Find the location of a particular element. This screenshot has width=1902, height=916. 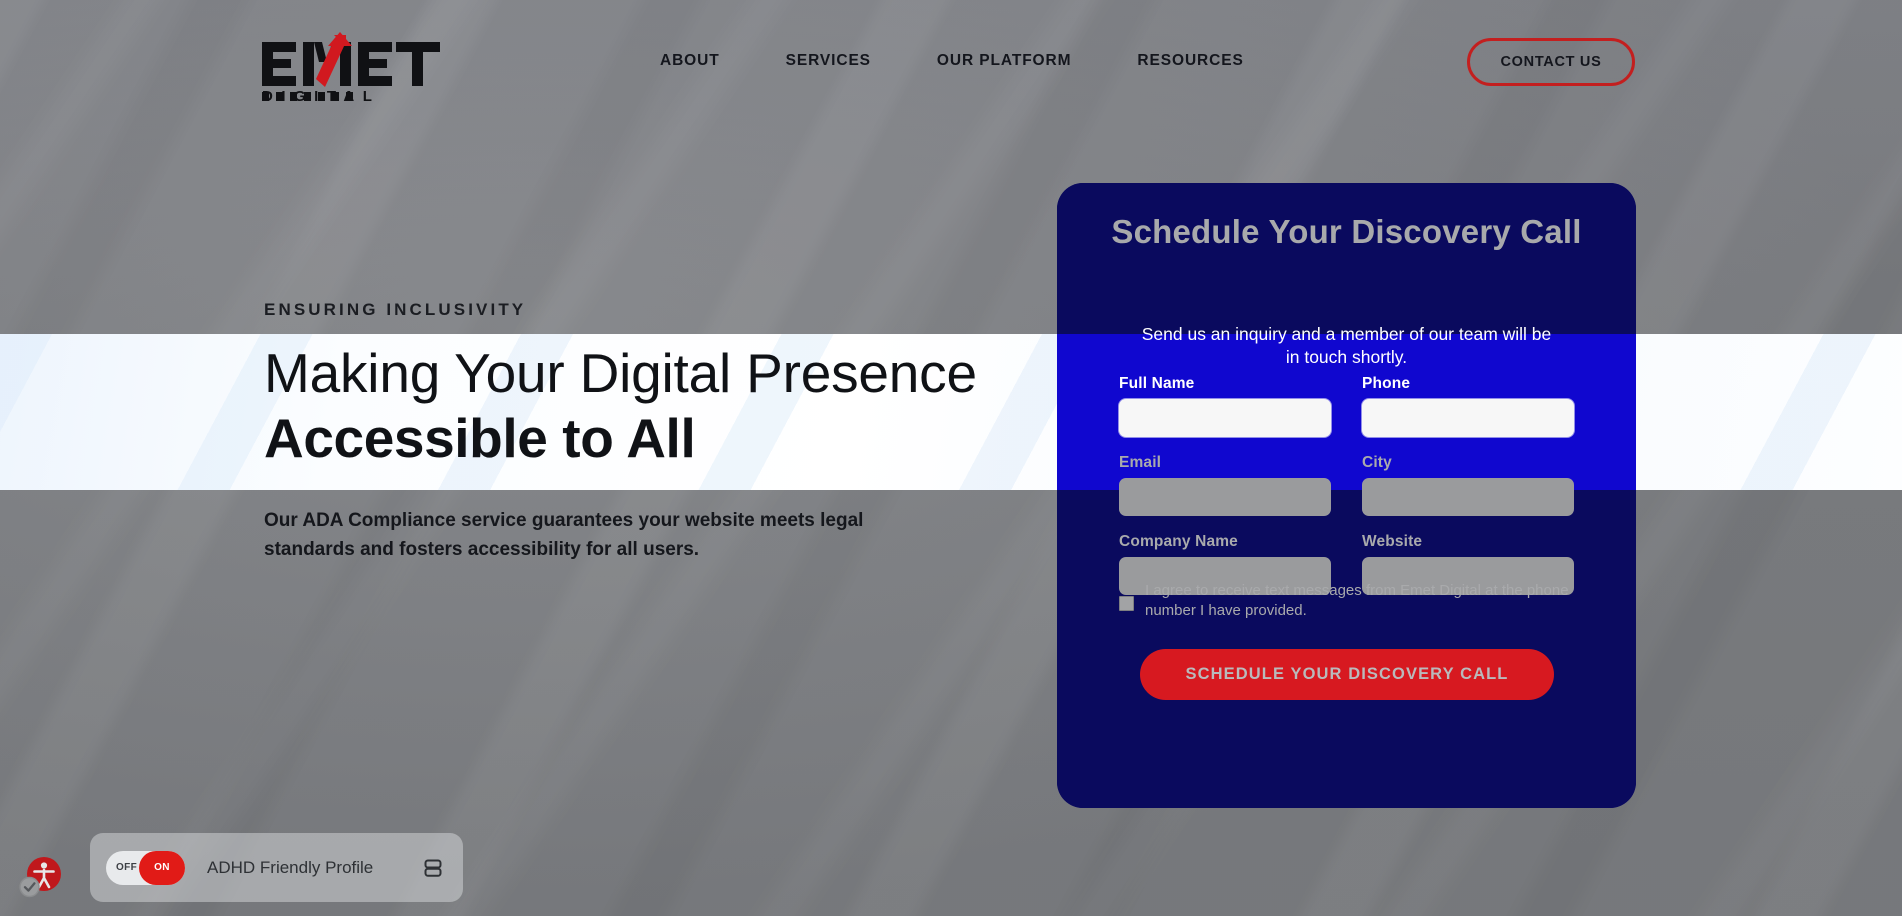

field-group-phone: Phone is located at coordinates (1468, 406).